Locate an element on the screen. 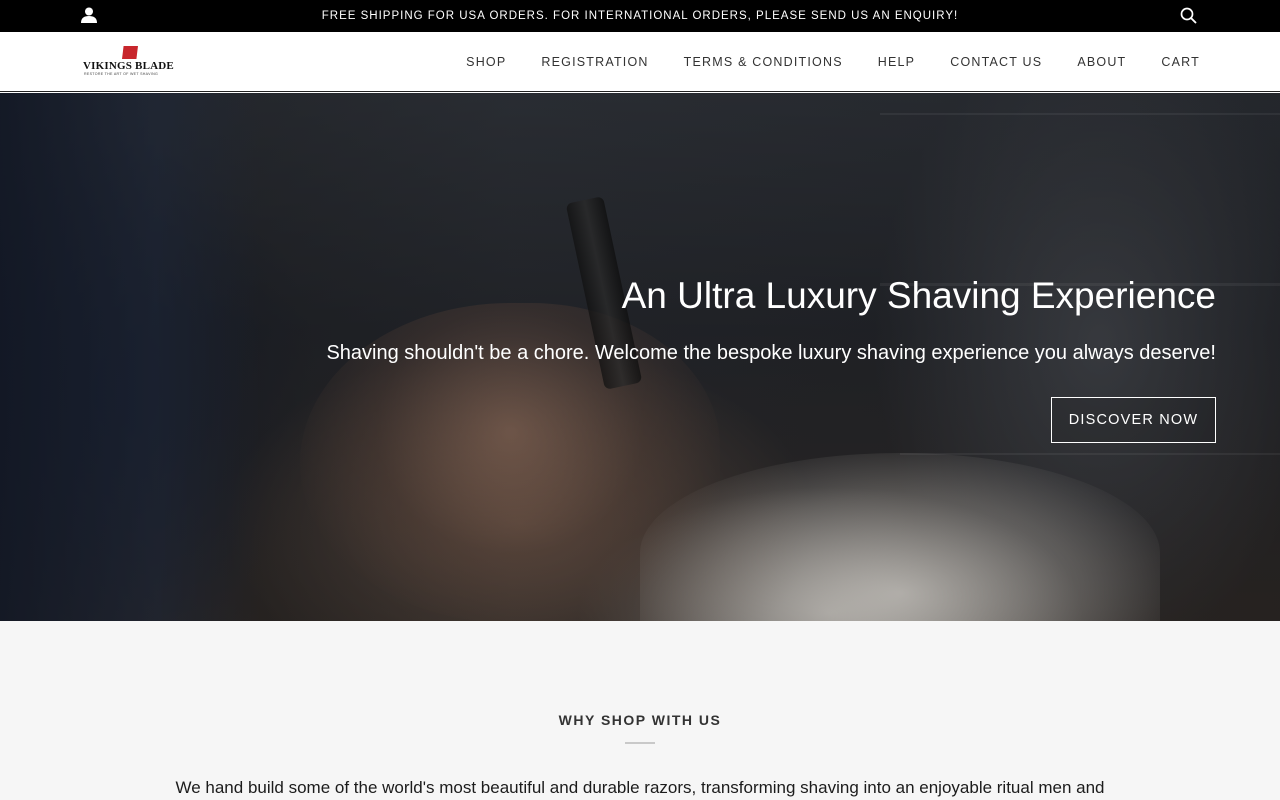  nav-item-registration: REGISTRATION is located at coordinates (594, 62).